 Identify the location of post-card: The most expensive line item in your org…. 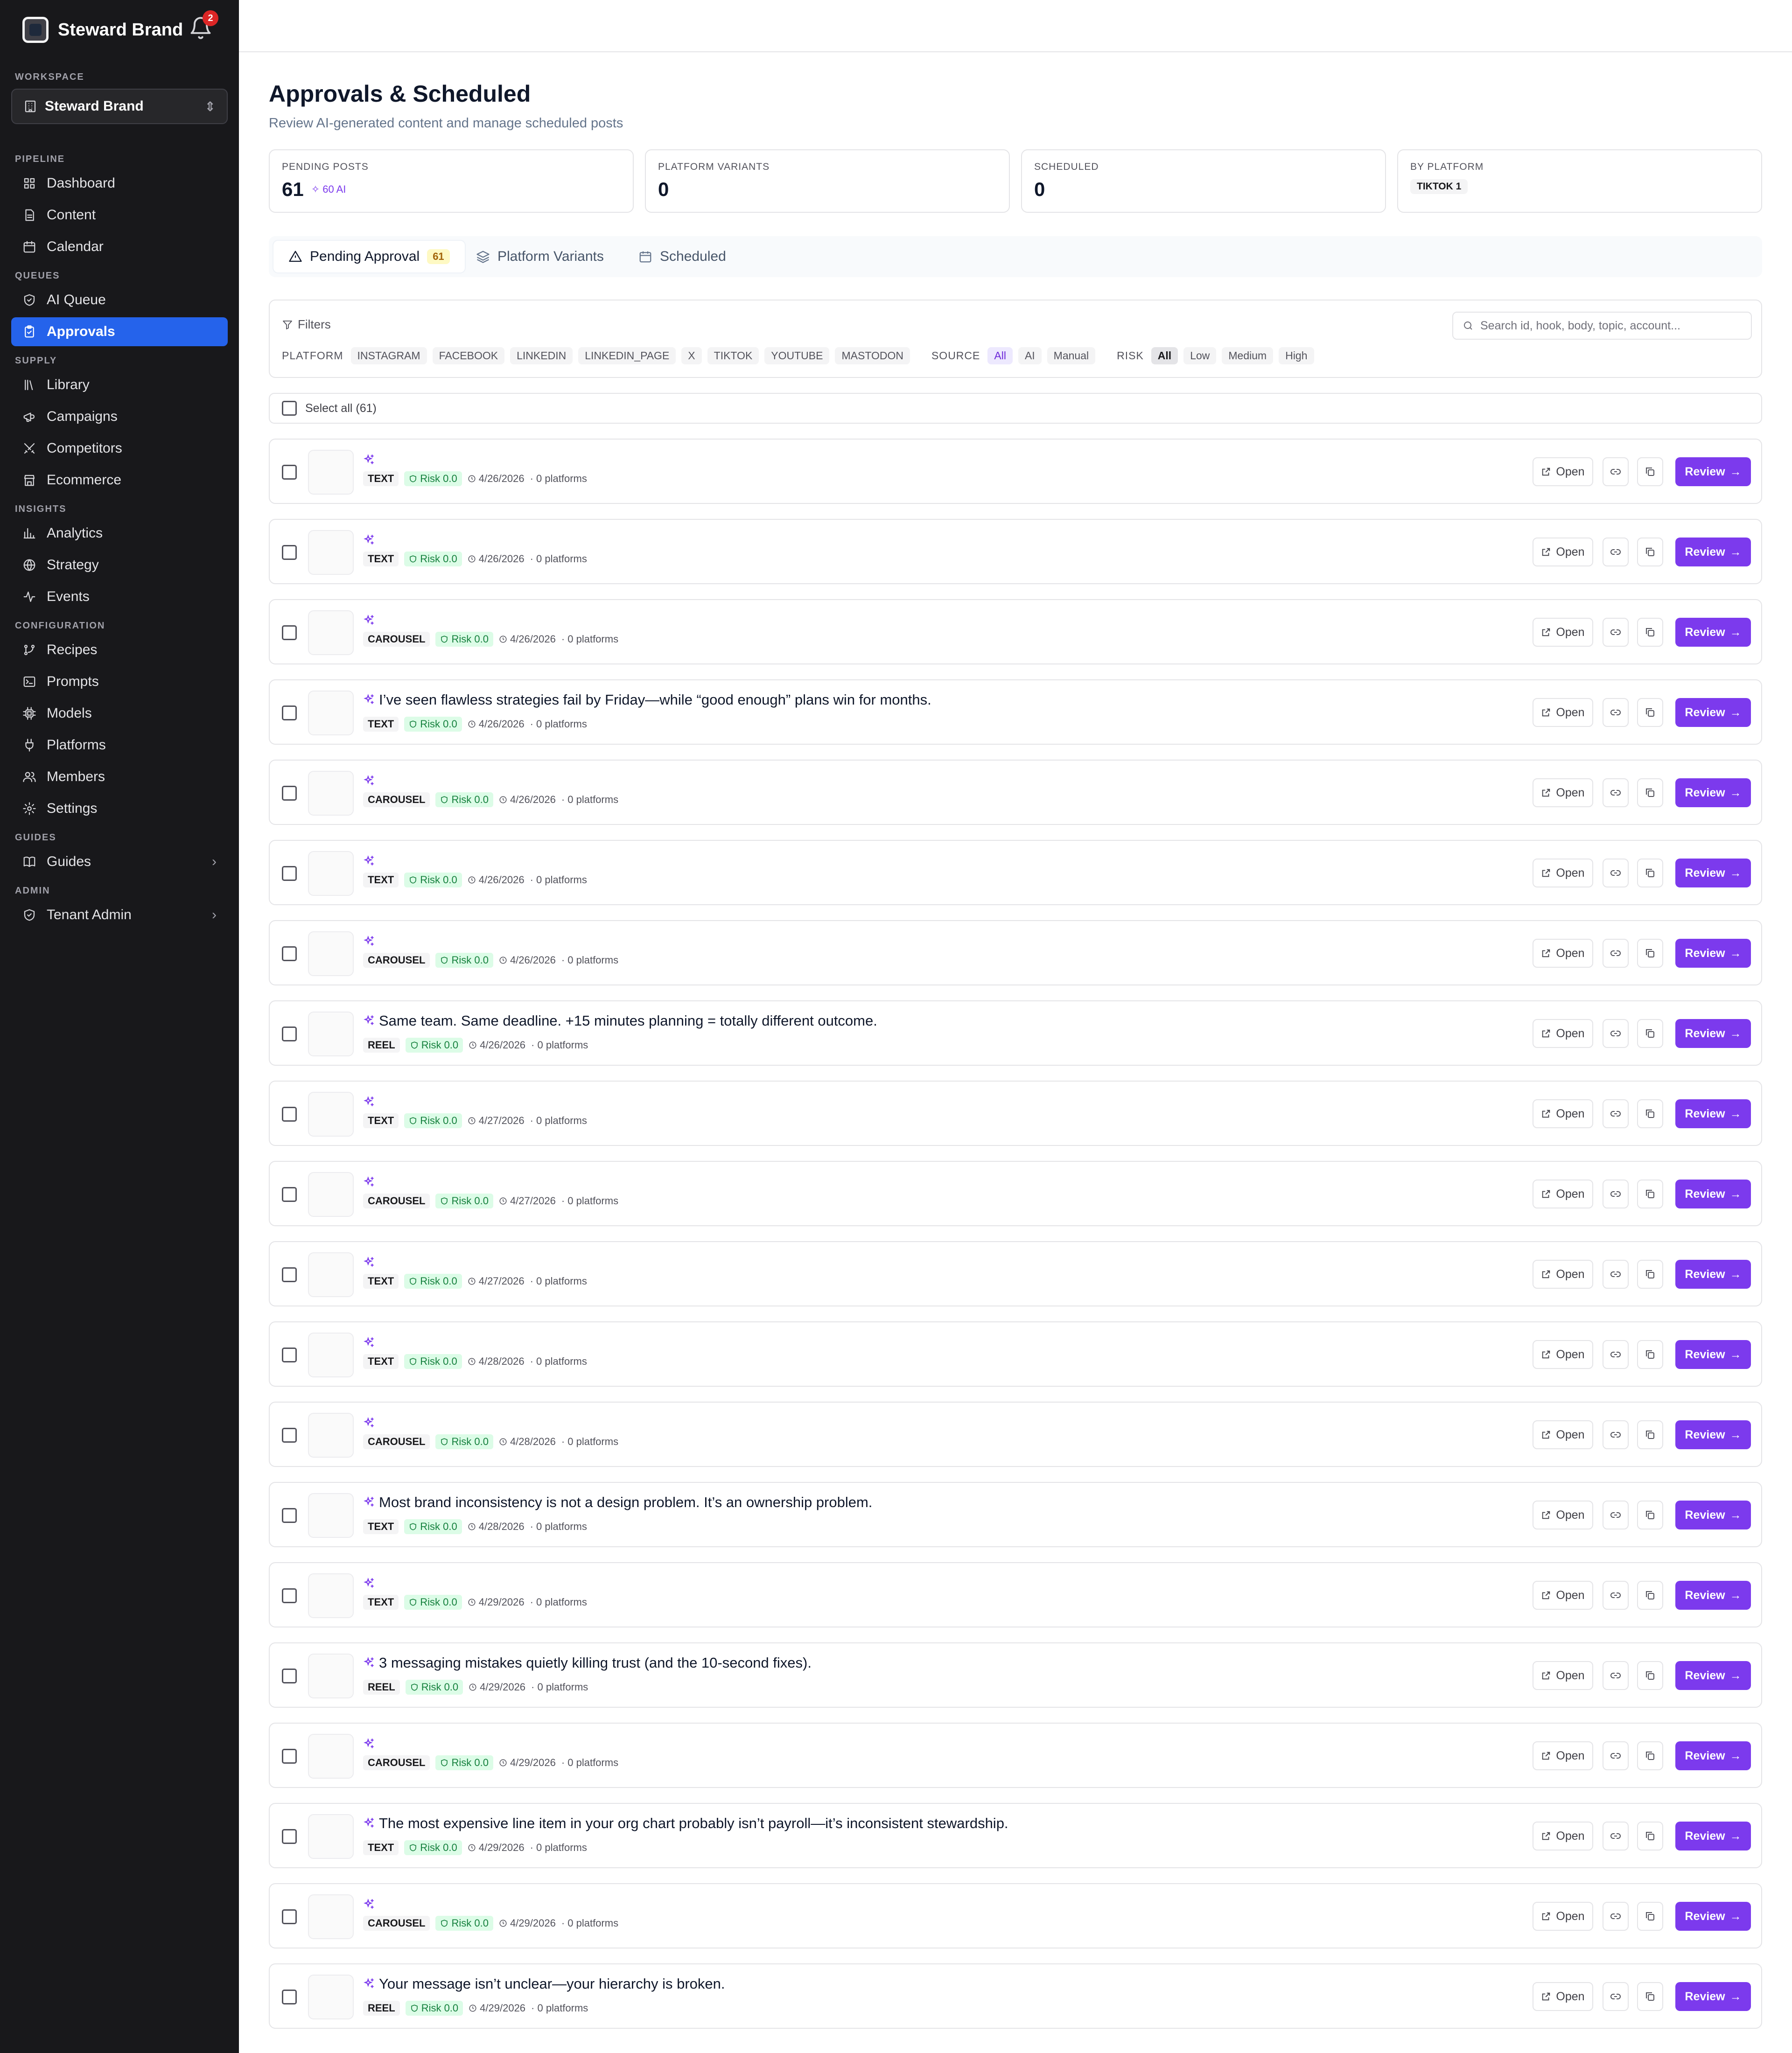
(1015, 1835).